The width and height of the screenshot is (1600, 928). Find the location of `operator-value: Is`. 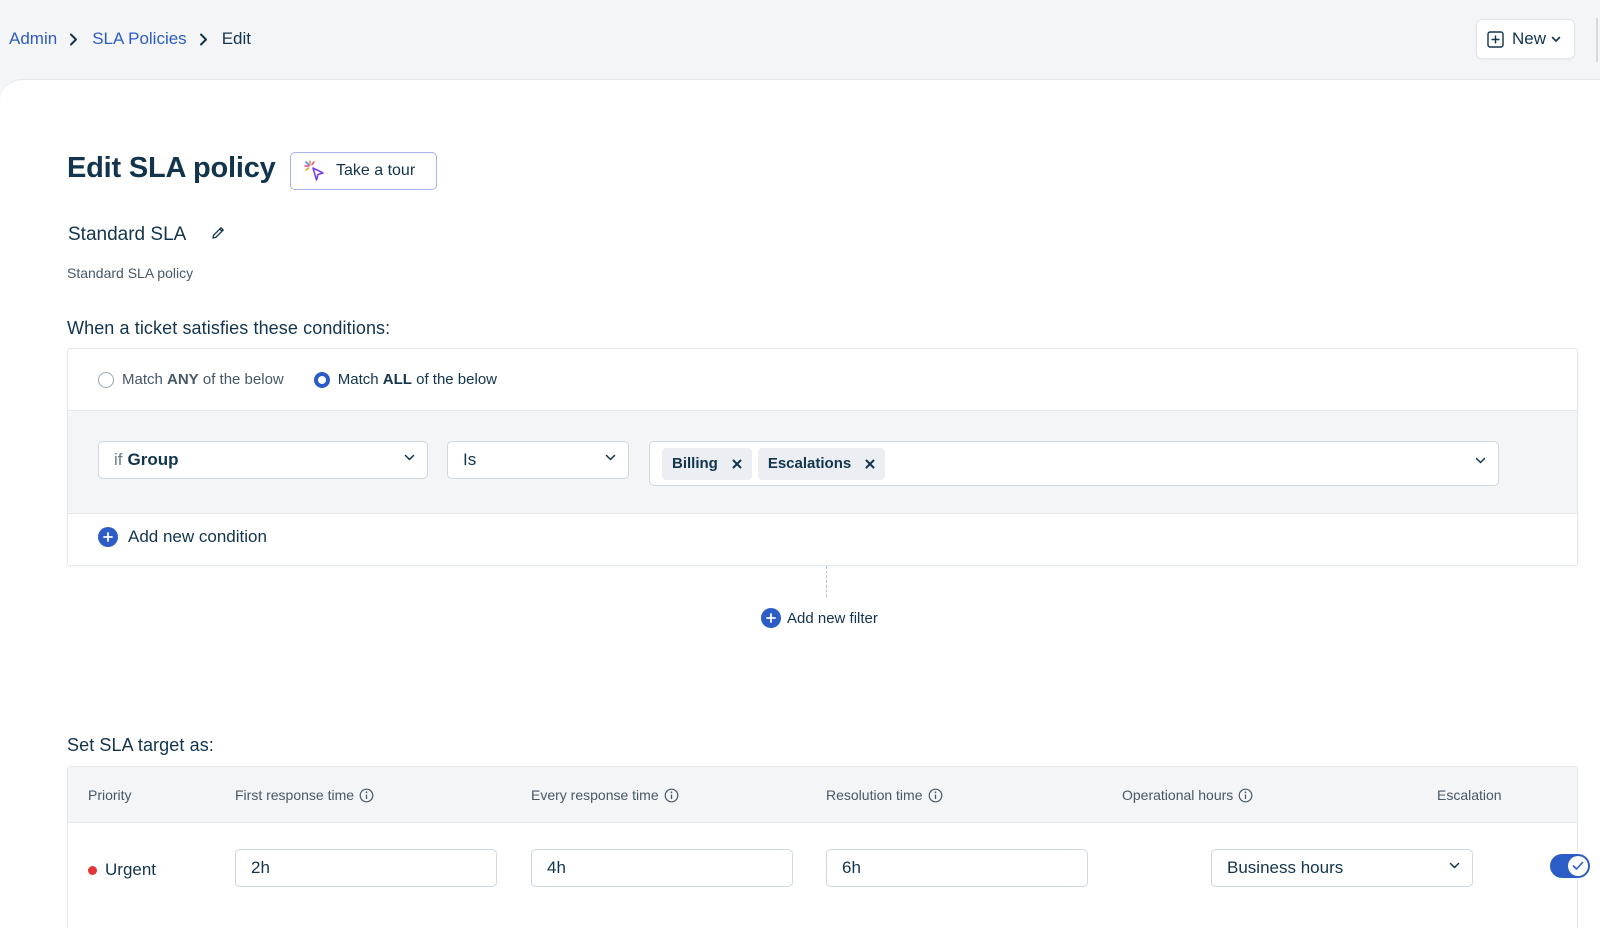

operator-value: Is is located at coordinates (470, 459).